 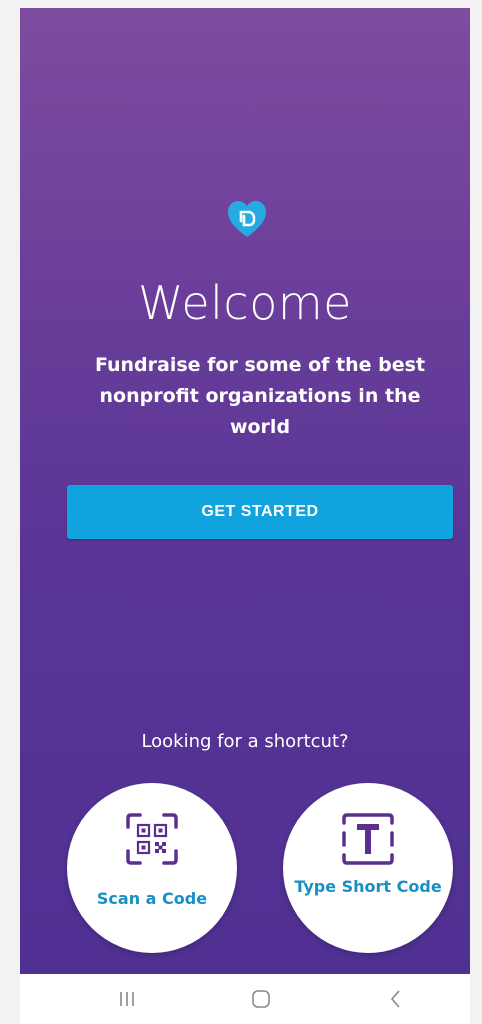 I want to click on home-icon, so click(x=261, y=999).